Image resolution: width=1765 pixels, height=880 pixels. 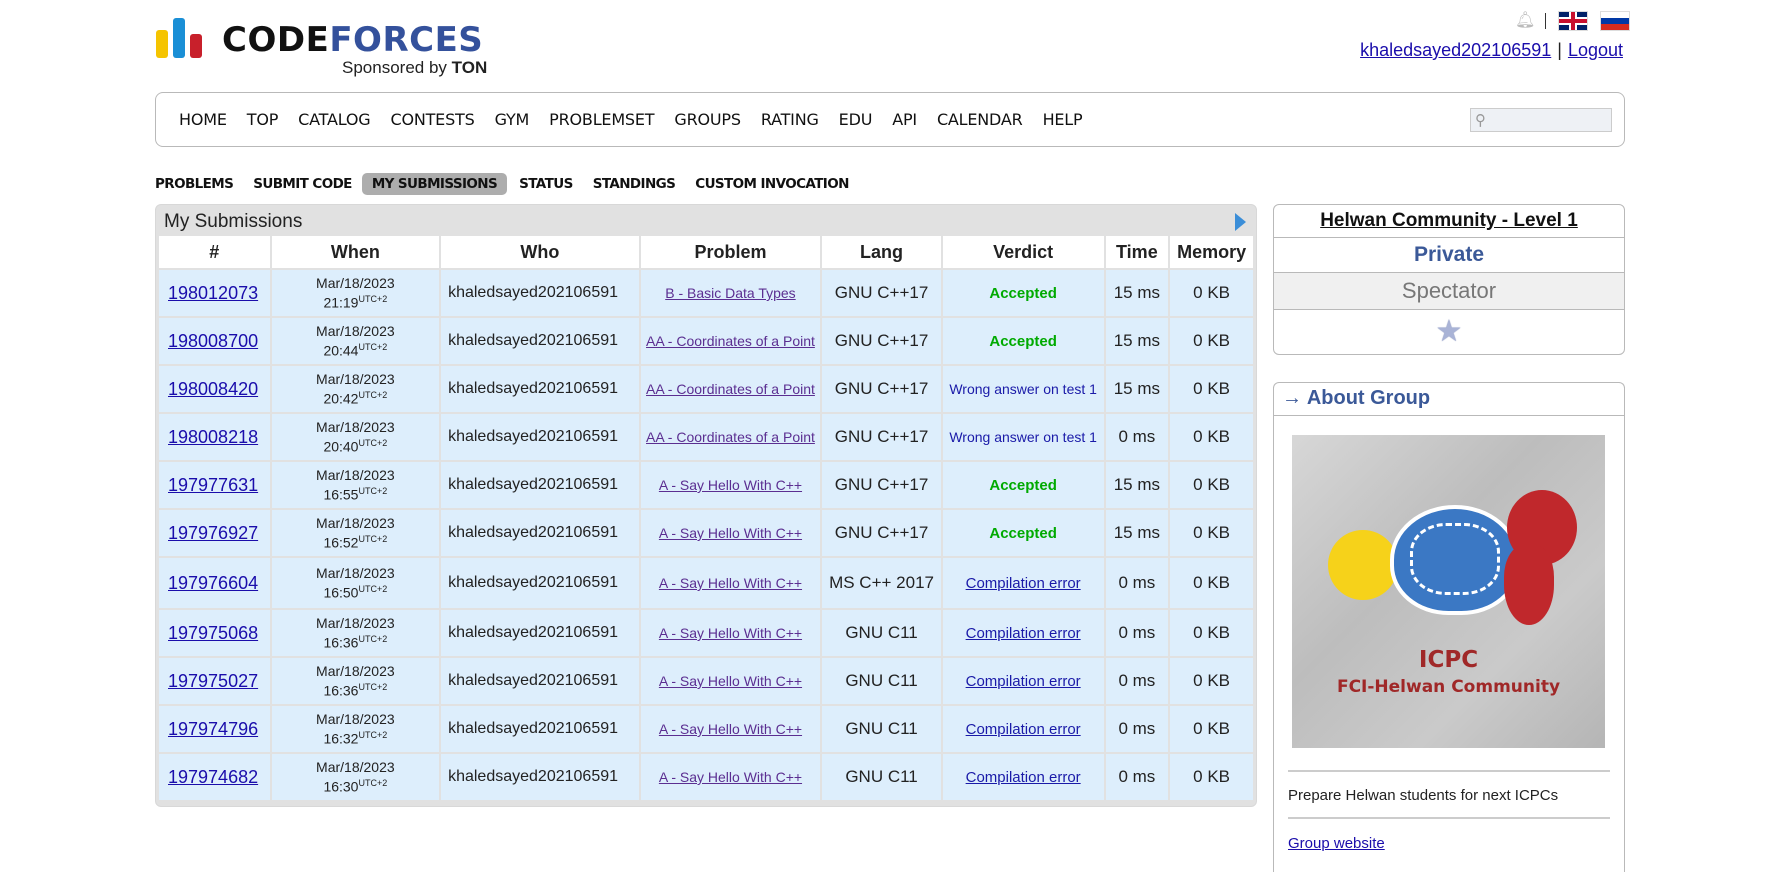 What do you see at coordinates (434, 184) in the screenshot?
I see `menu-item-my-submissions: MY SUBMISSIONS` at bounding box center [434, 184].